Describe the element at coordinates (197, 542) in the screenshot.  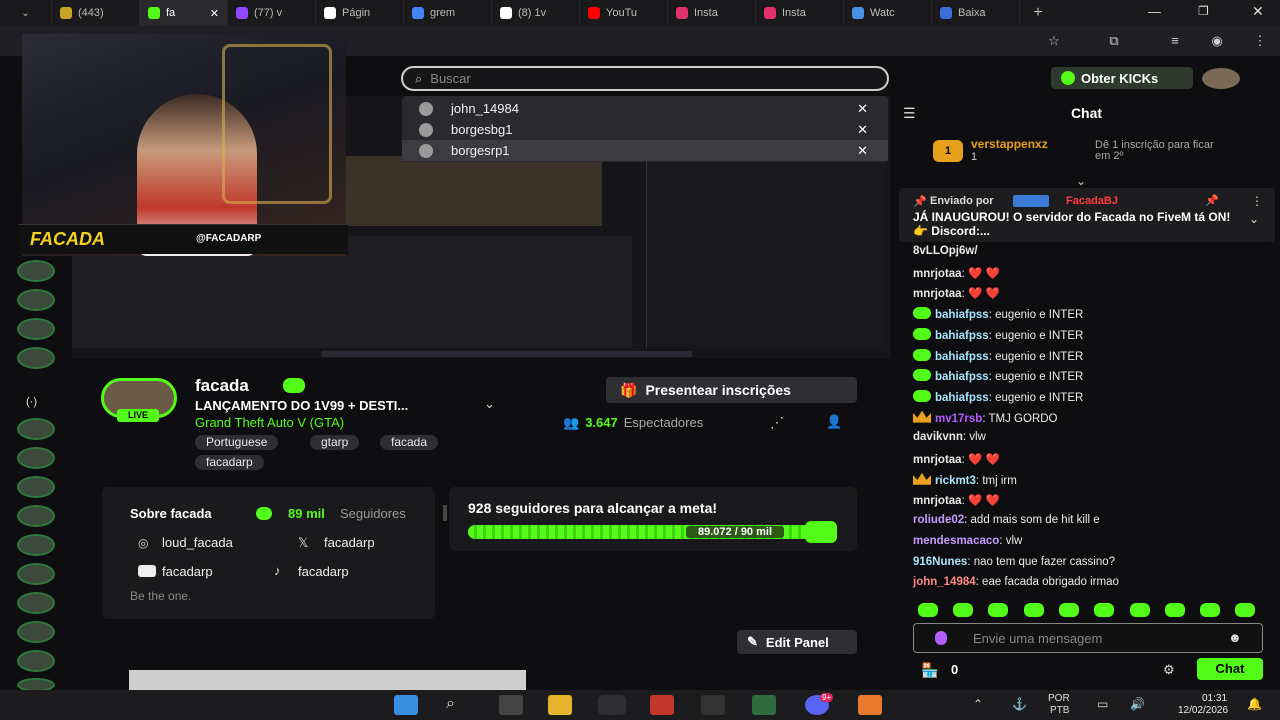
I see `instagram-link: loud_facada` at that location.